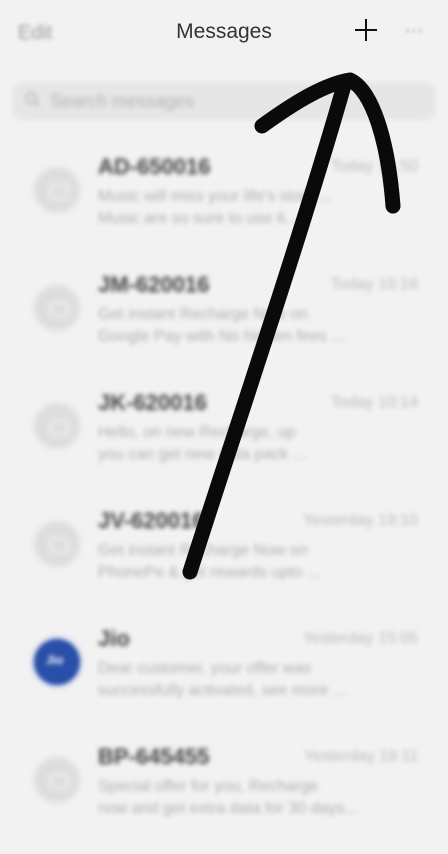  What do you see at coordinates (224, 31) in the screenshot?
I see `page-title: Messages` at bounding box center [224, 31].